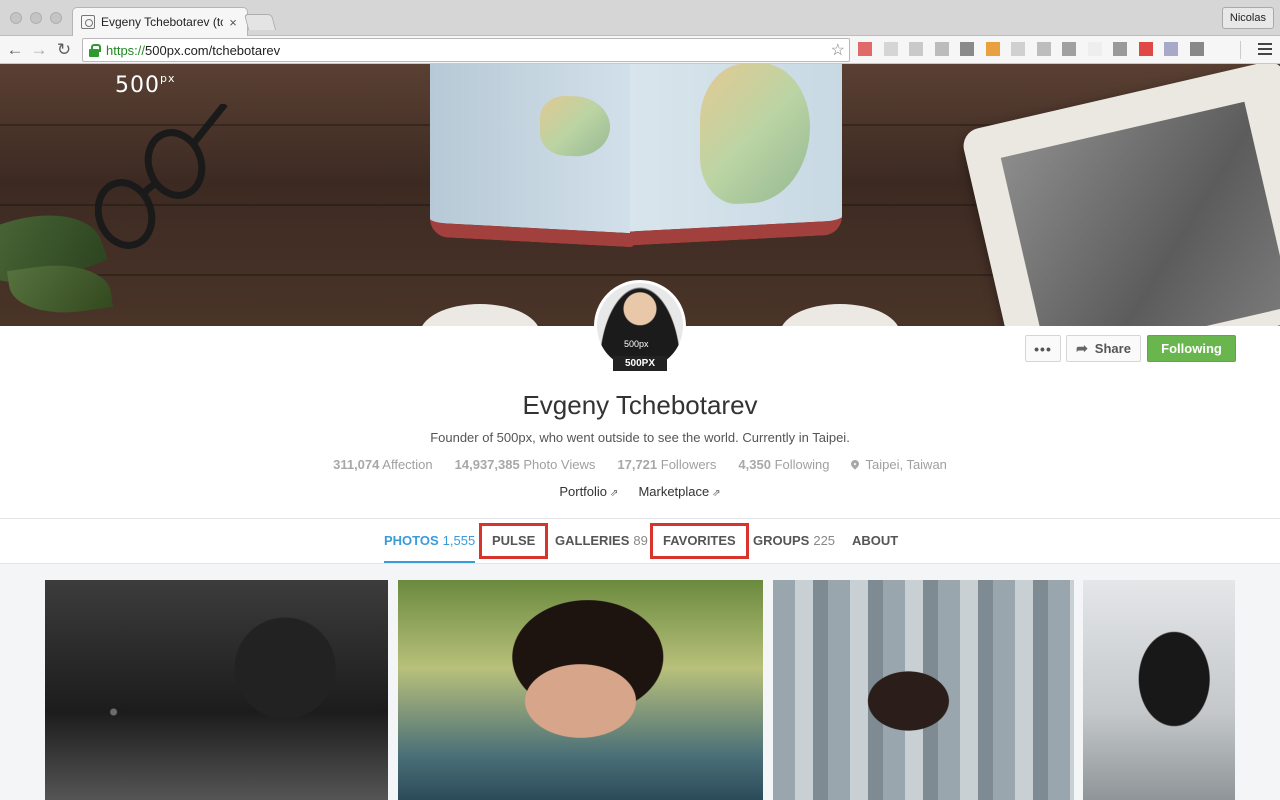 This screenshot has height=800, width=1280. I want to click on tablet-image, so click(1119, 195).